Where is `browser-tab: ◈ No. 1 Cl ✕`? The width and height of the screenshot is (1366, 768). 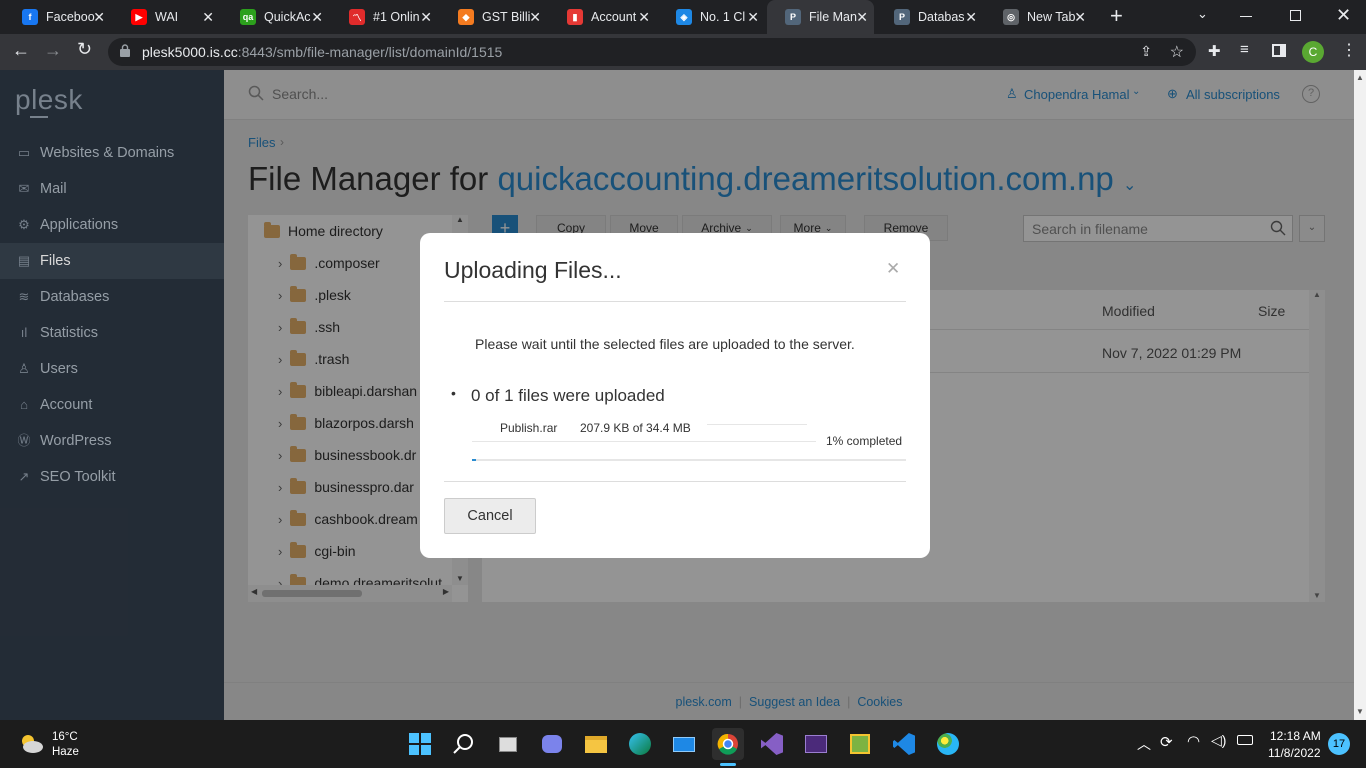 browser-tab: ◈ No. 1 Cl ✕ is located at coordinates (711, 17).